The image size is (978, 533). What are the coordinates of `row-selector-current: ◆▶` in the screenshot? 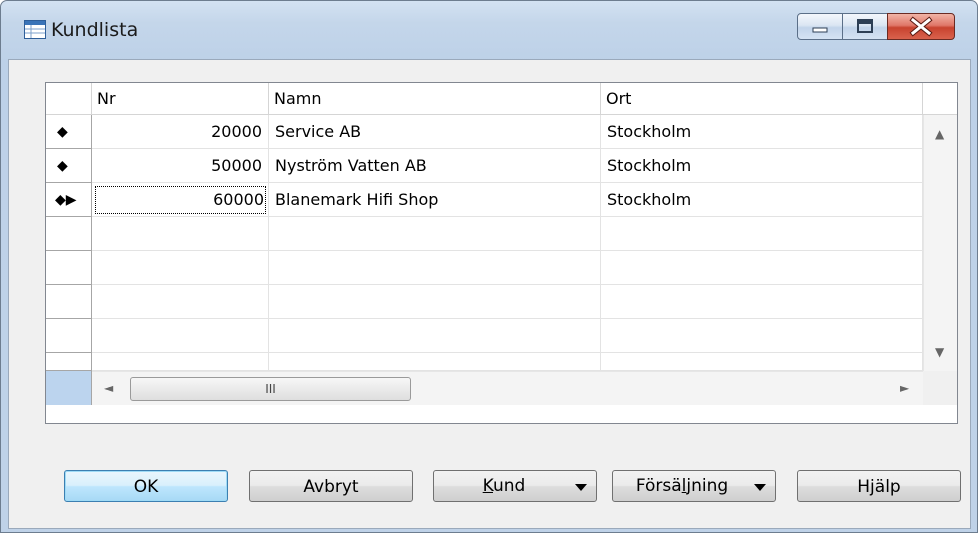 It's located at (69, 200).